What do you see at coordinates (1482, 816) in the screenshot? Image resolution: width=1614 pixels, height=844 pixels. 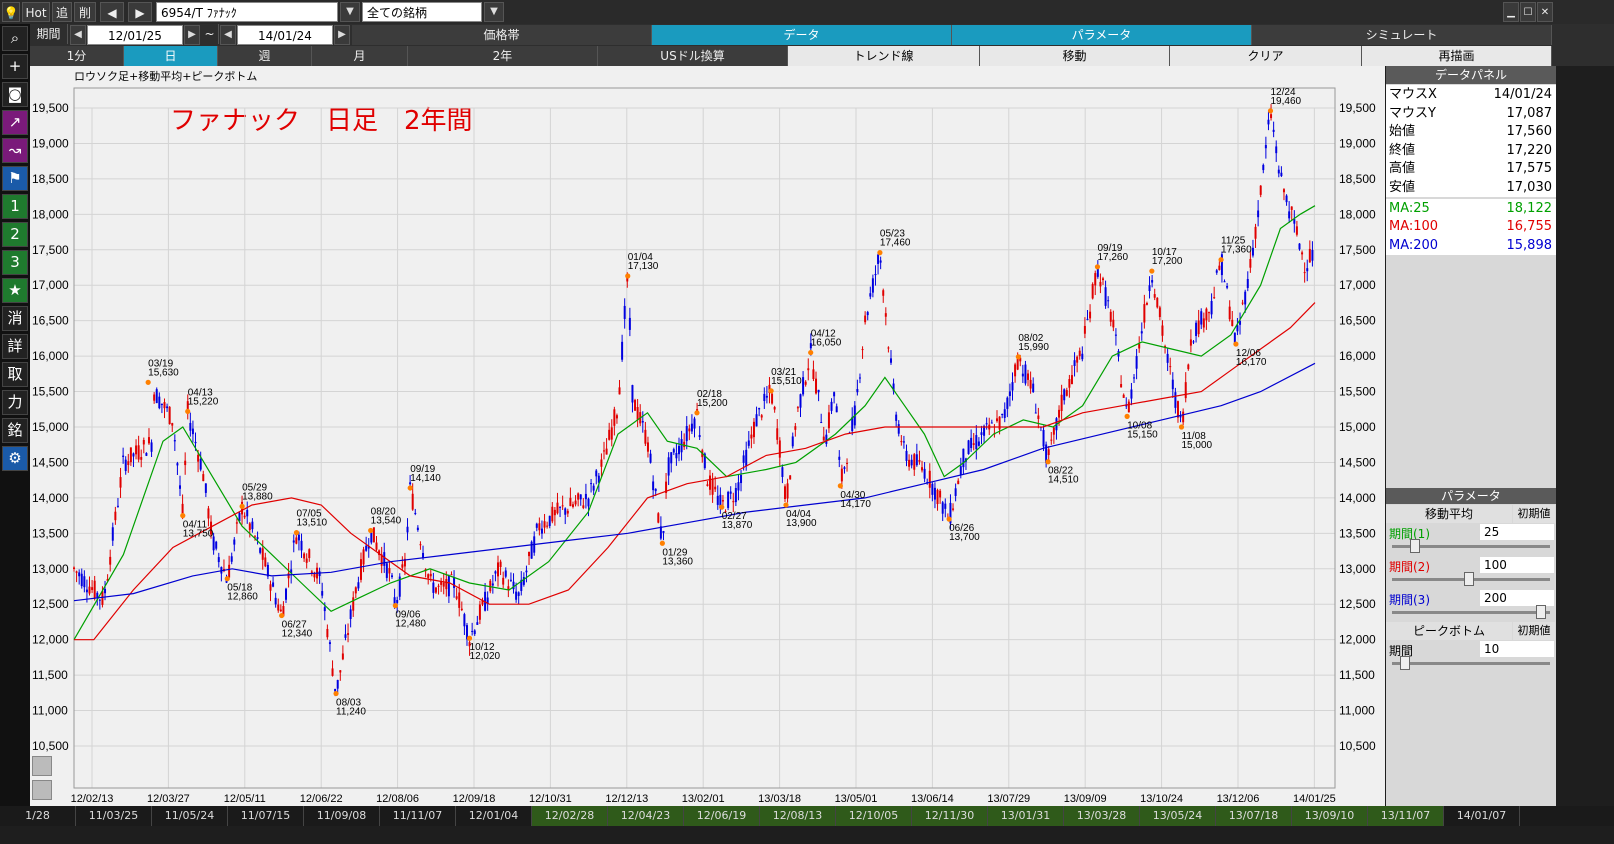 I see `timeline-date: 14/01/07` at bounding box center [1482, 816].